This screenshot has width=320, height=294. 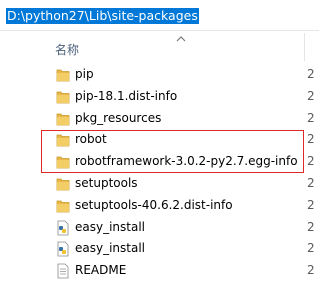 What do you see at coordinates (106, 182) in the screenshot?
I see `file-name: setuptools` at bounding box center [106, 182].